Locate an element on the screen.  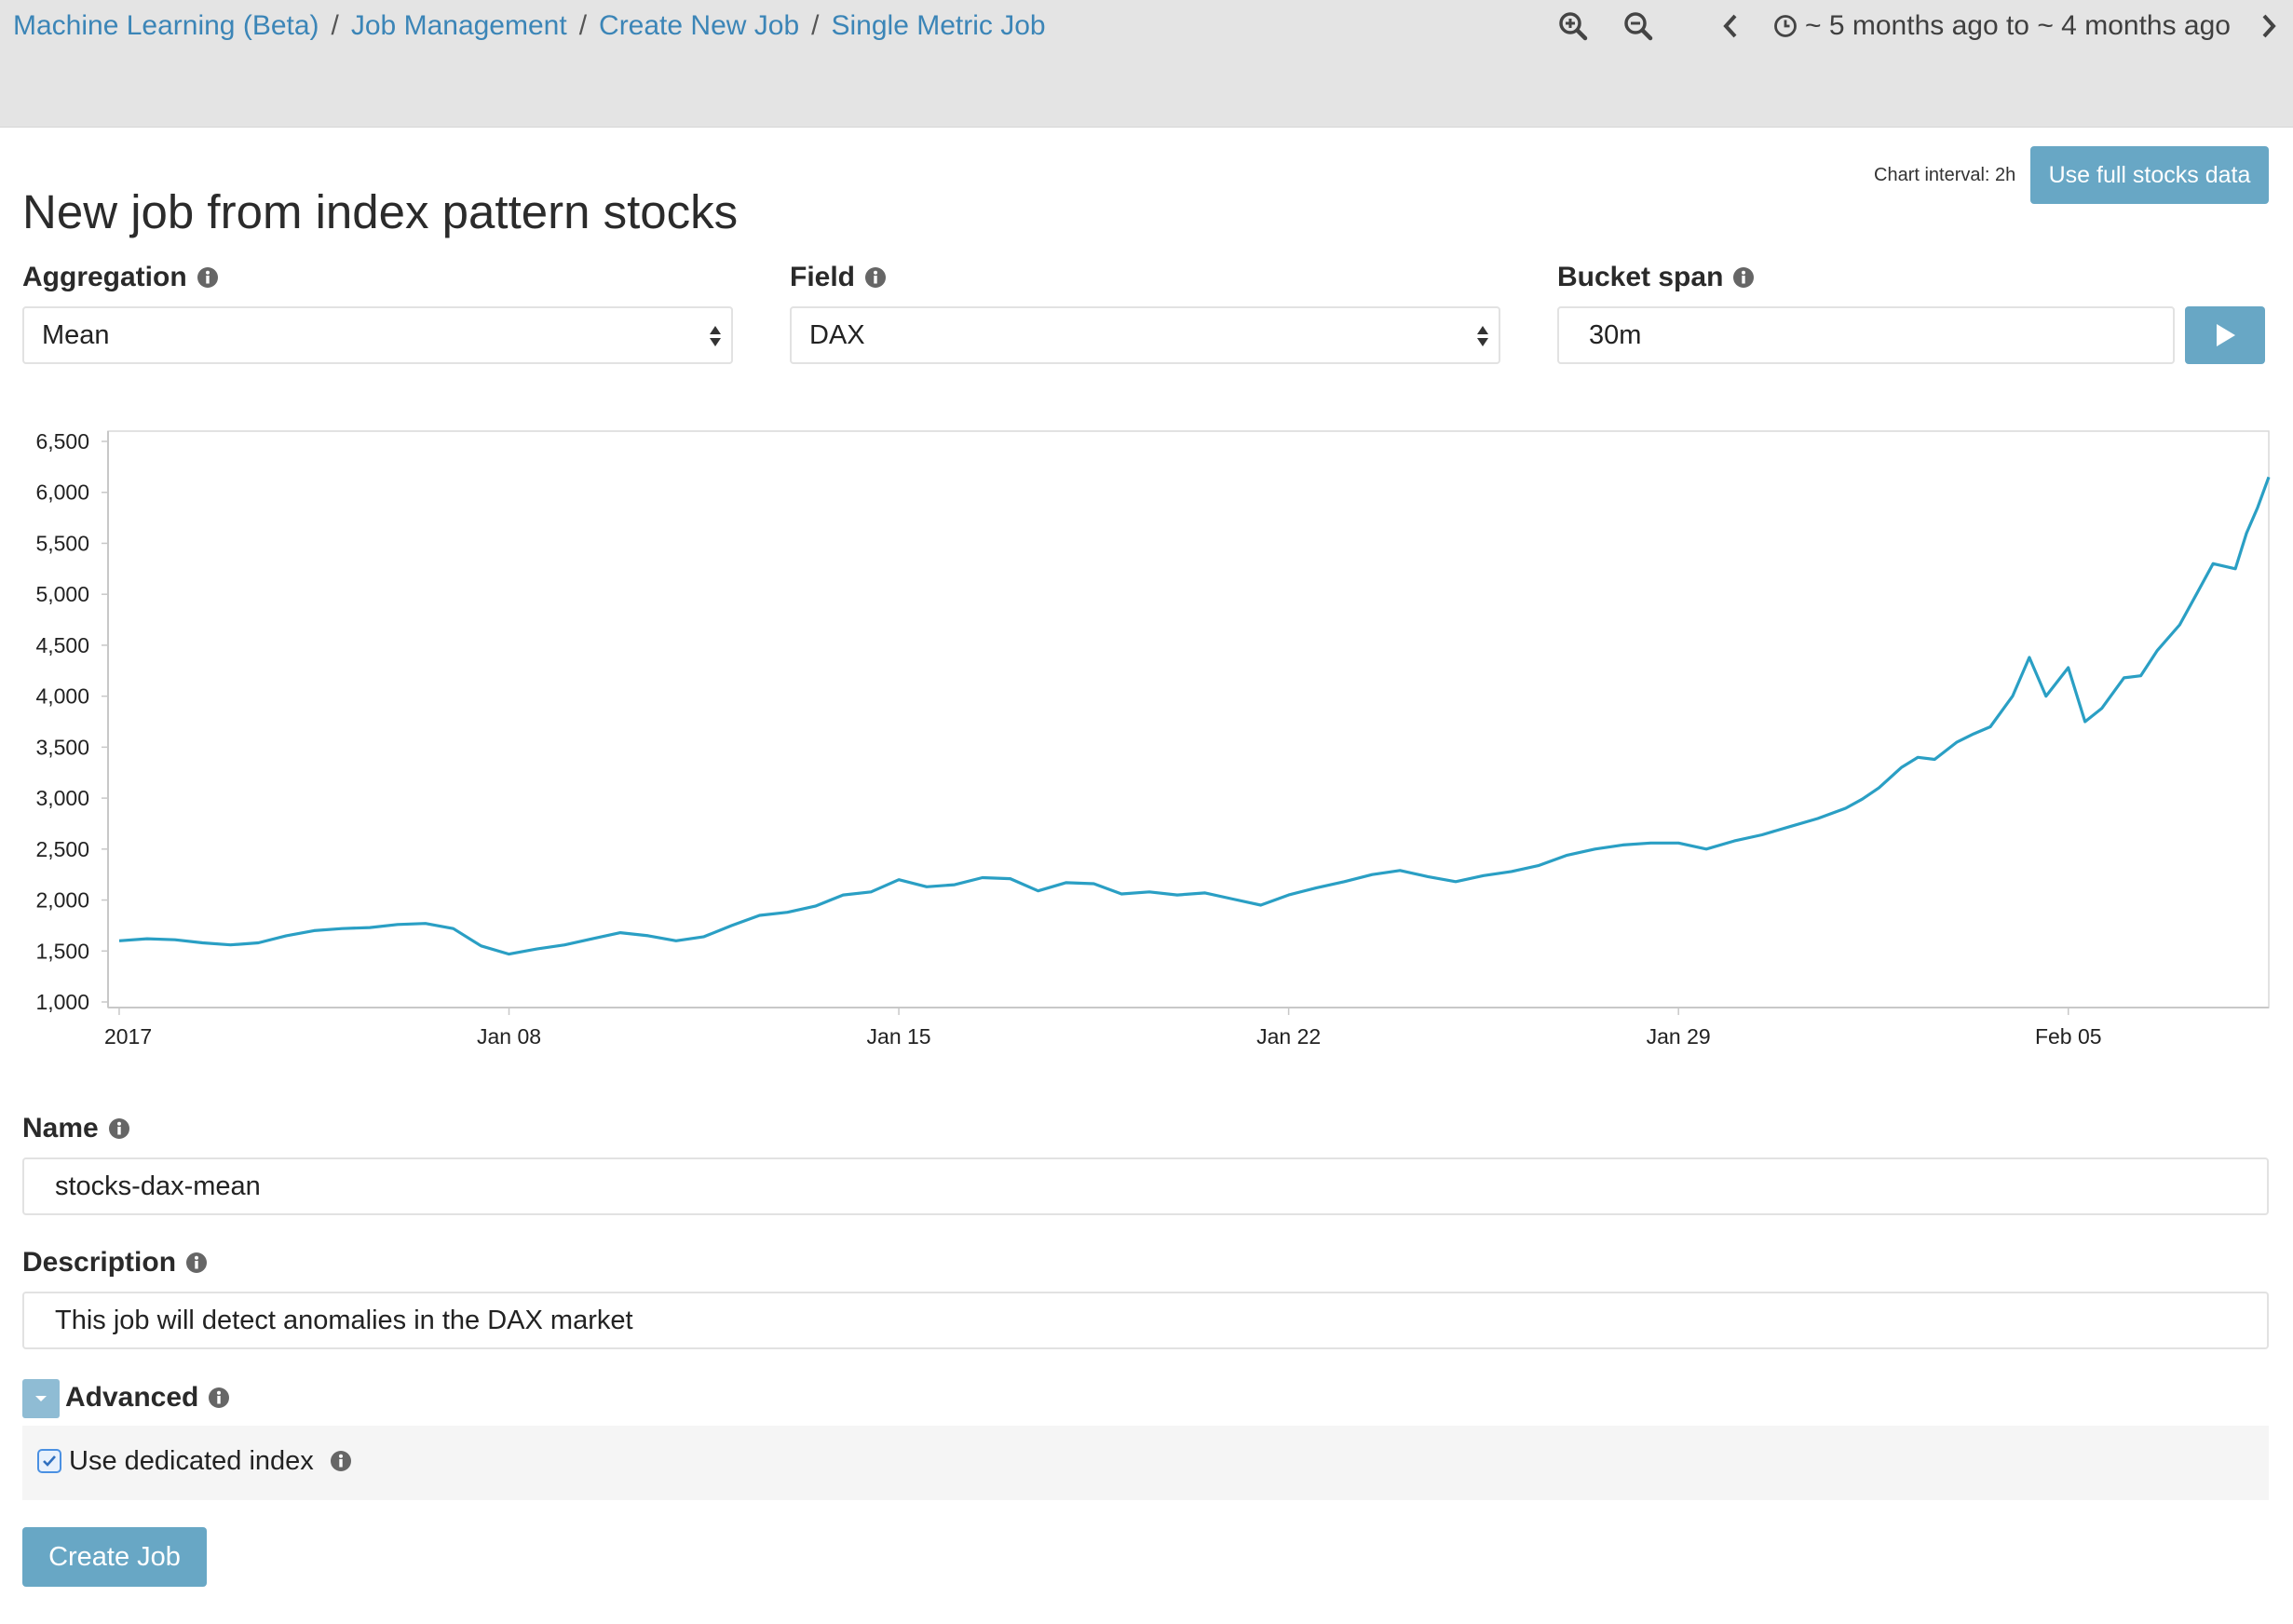
job-name-input: stocks-dax-mean is located at coordinates (1145, 1186).